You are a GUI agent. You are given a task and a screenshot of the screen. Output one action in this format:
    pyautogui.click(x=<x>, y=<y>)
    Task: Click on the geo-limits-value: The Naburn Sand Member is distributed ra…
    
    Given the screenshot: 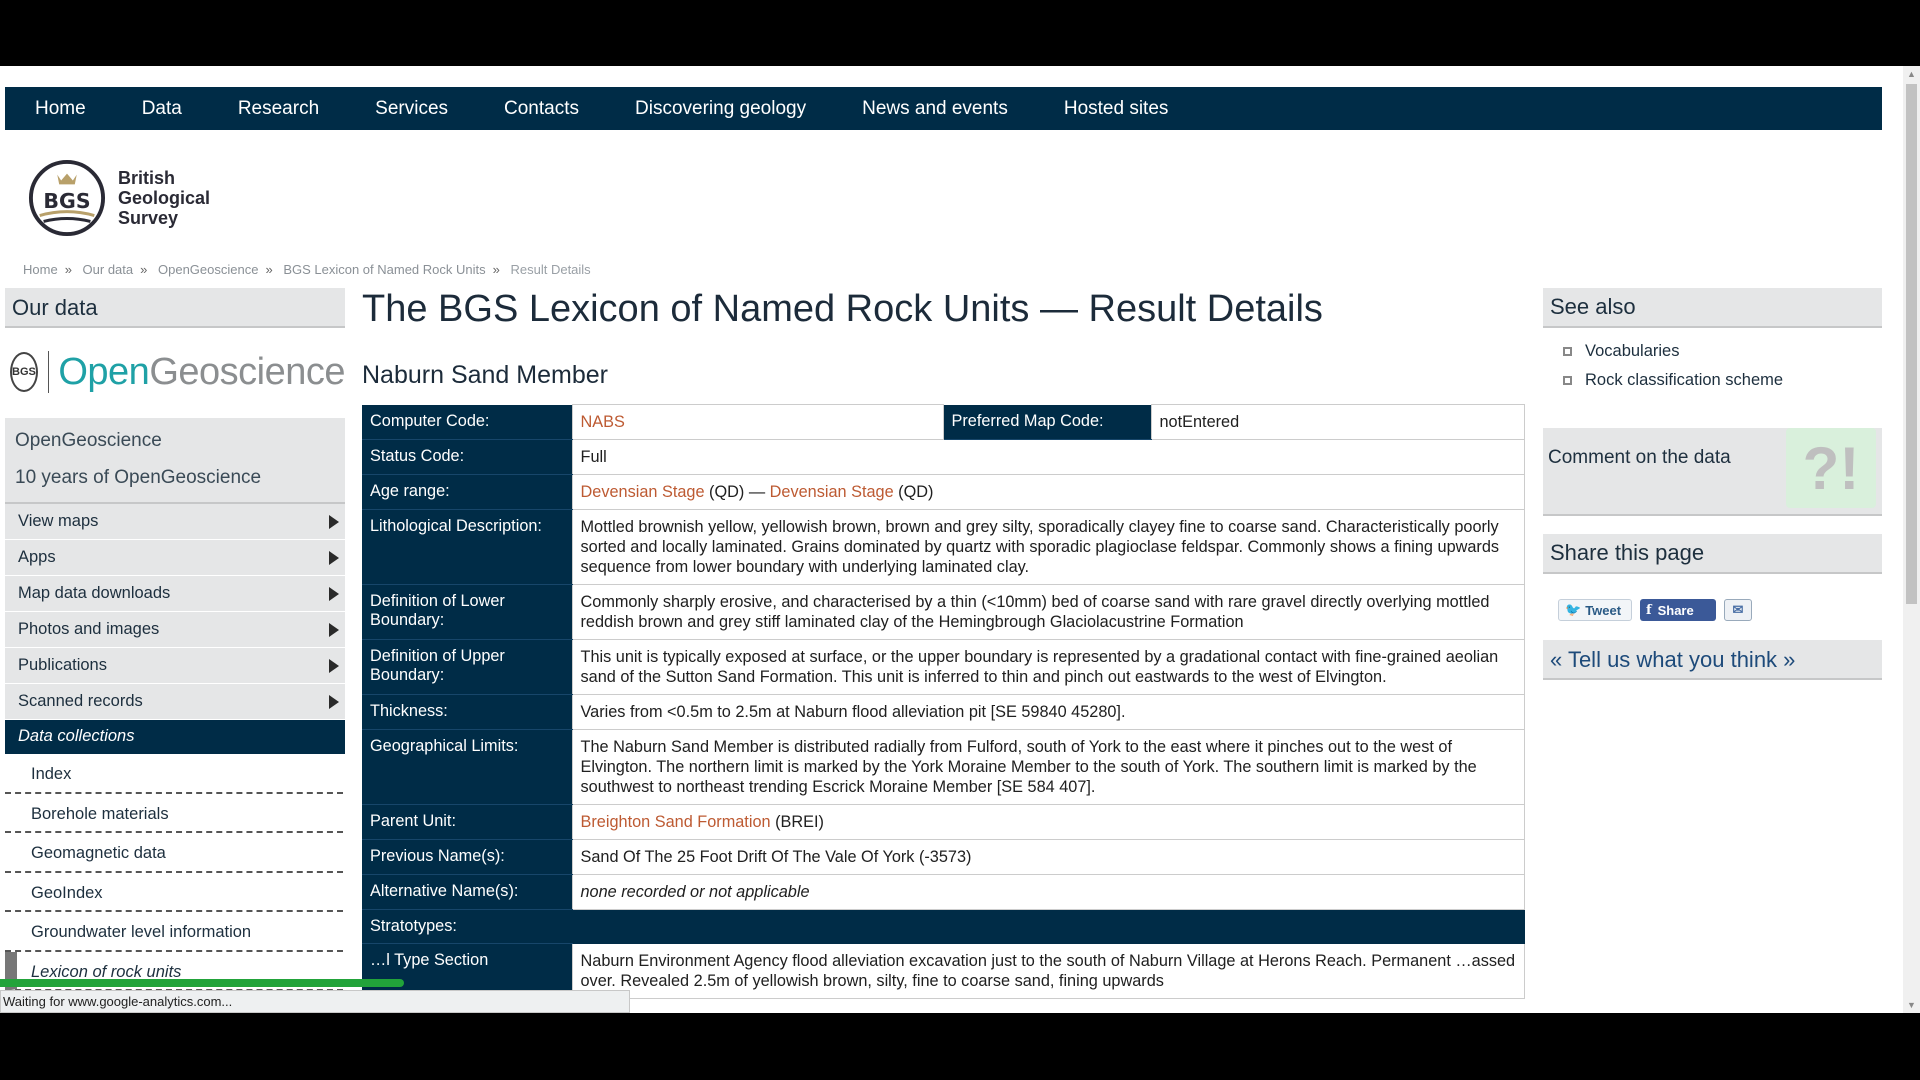 What is the action you would take?
    pyautogui.click(x=1048, y=767)
    